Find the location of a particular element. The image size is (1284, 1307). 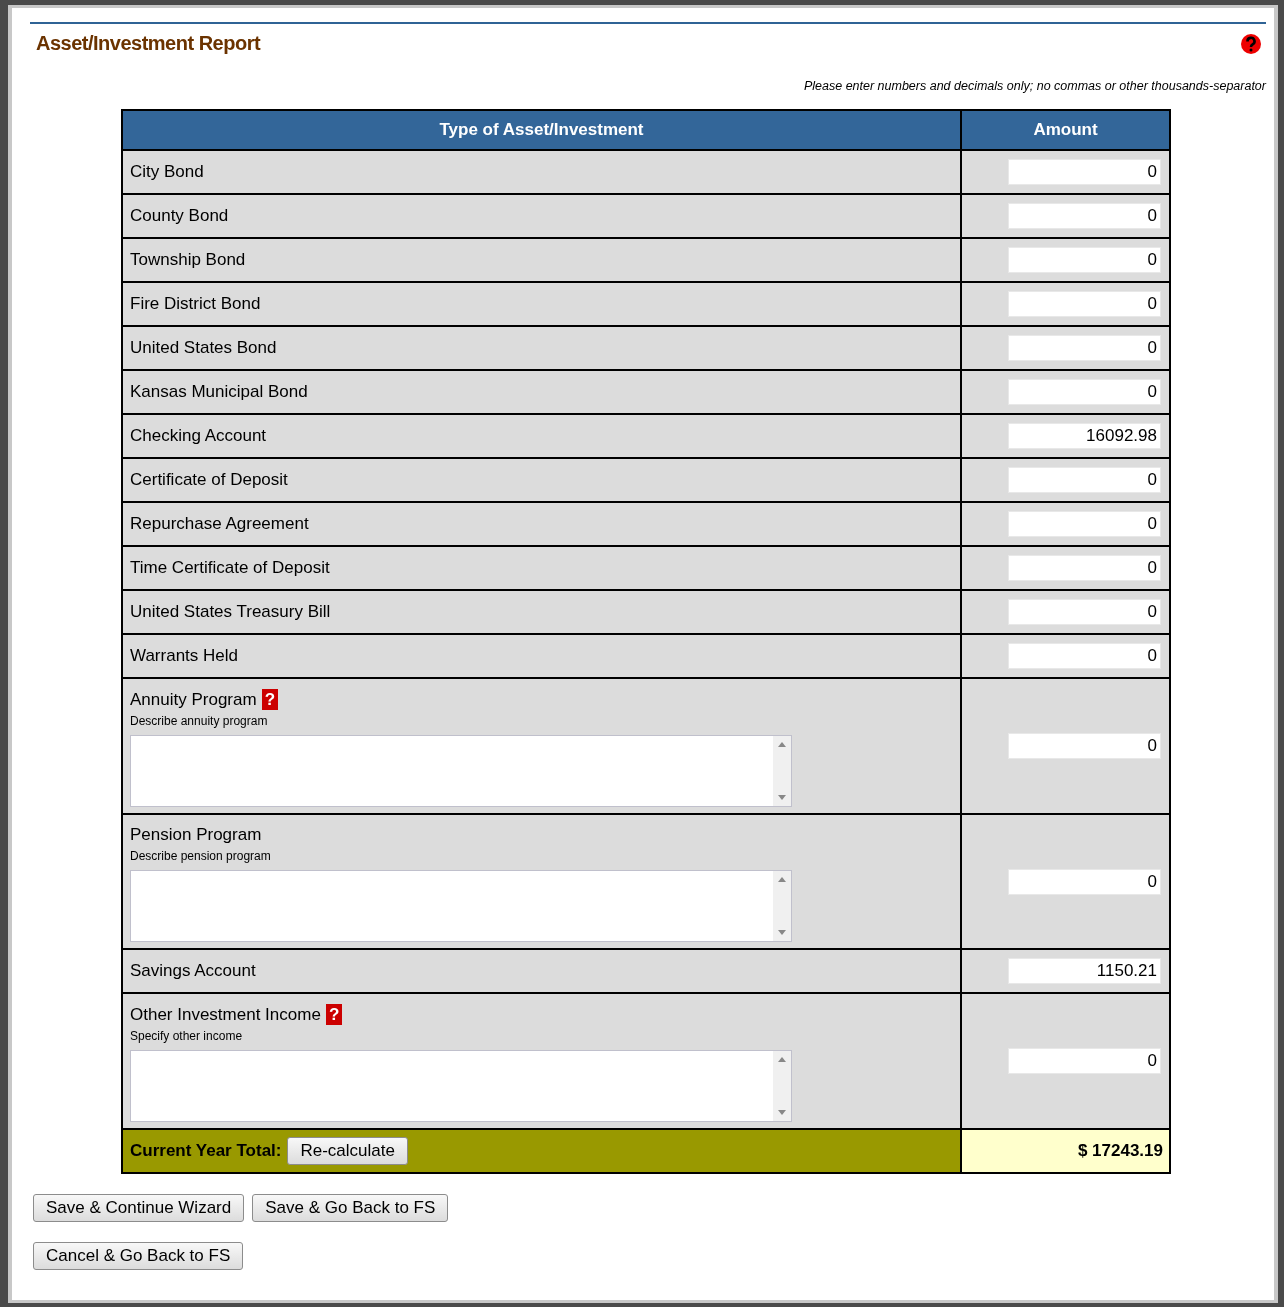

action-button: Save & Continue Wizard is located at coordinates (139, 1208).